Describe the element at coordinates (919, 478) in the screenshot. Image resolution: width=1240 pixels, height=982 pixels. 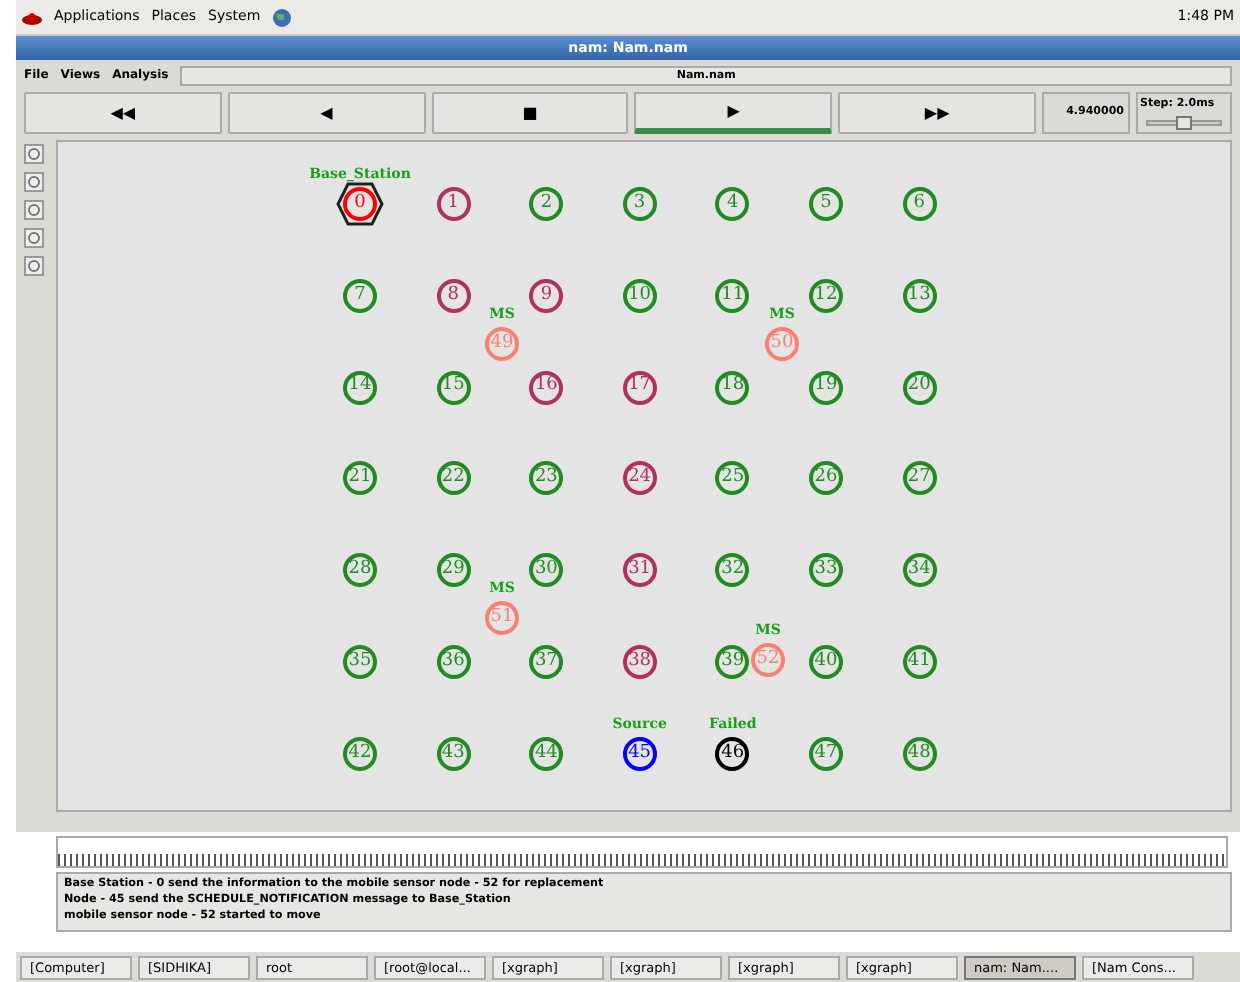
I see `network-node: 27` at that location.